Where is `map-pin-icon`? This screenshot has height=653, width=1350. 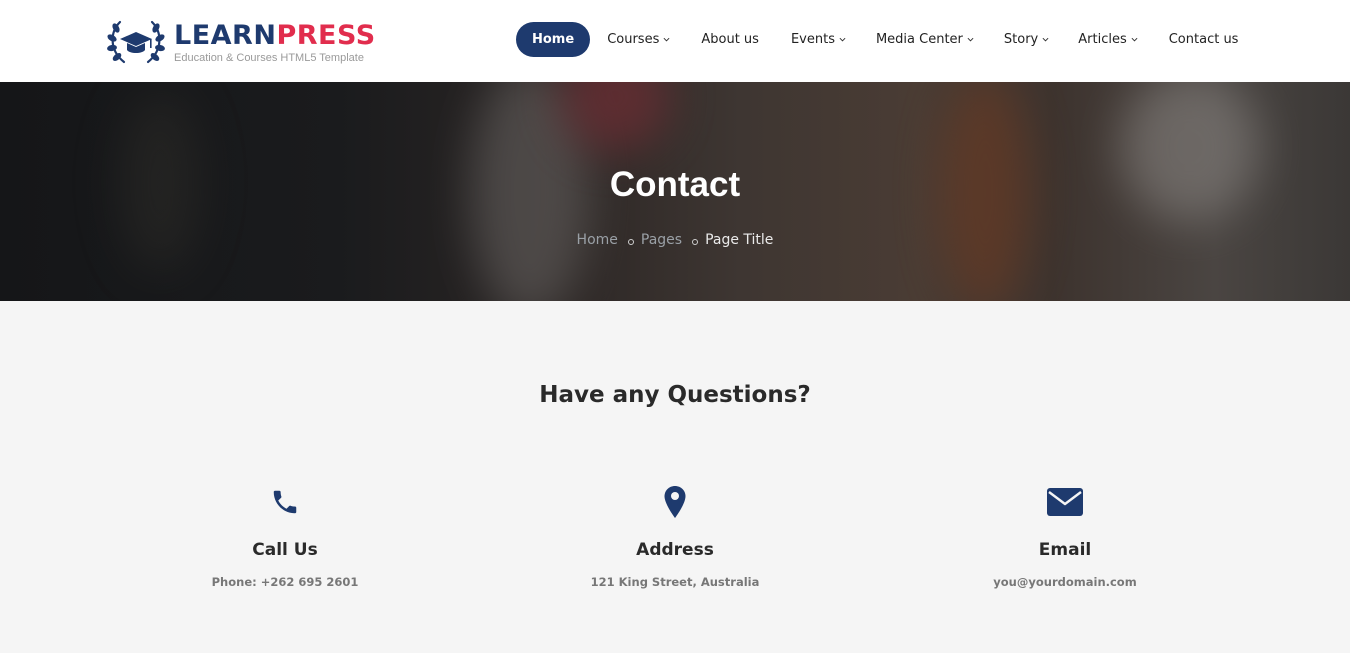 map-pin-icon is located at coordinates (675, 502).